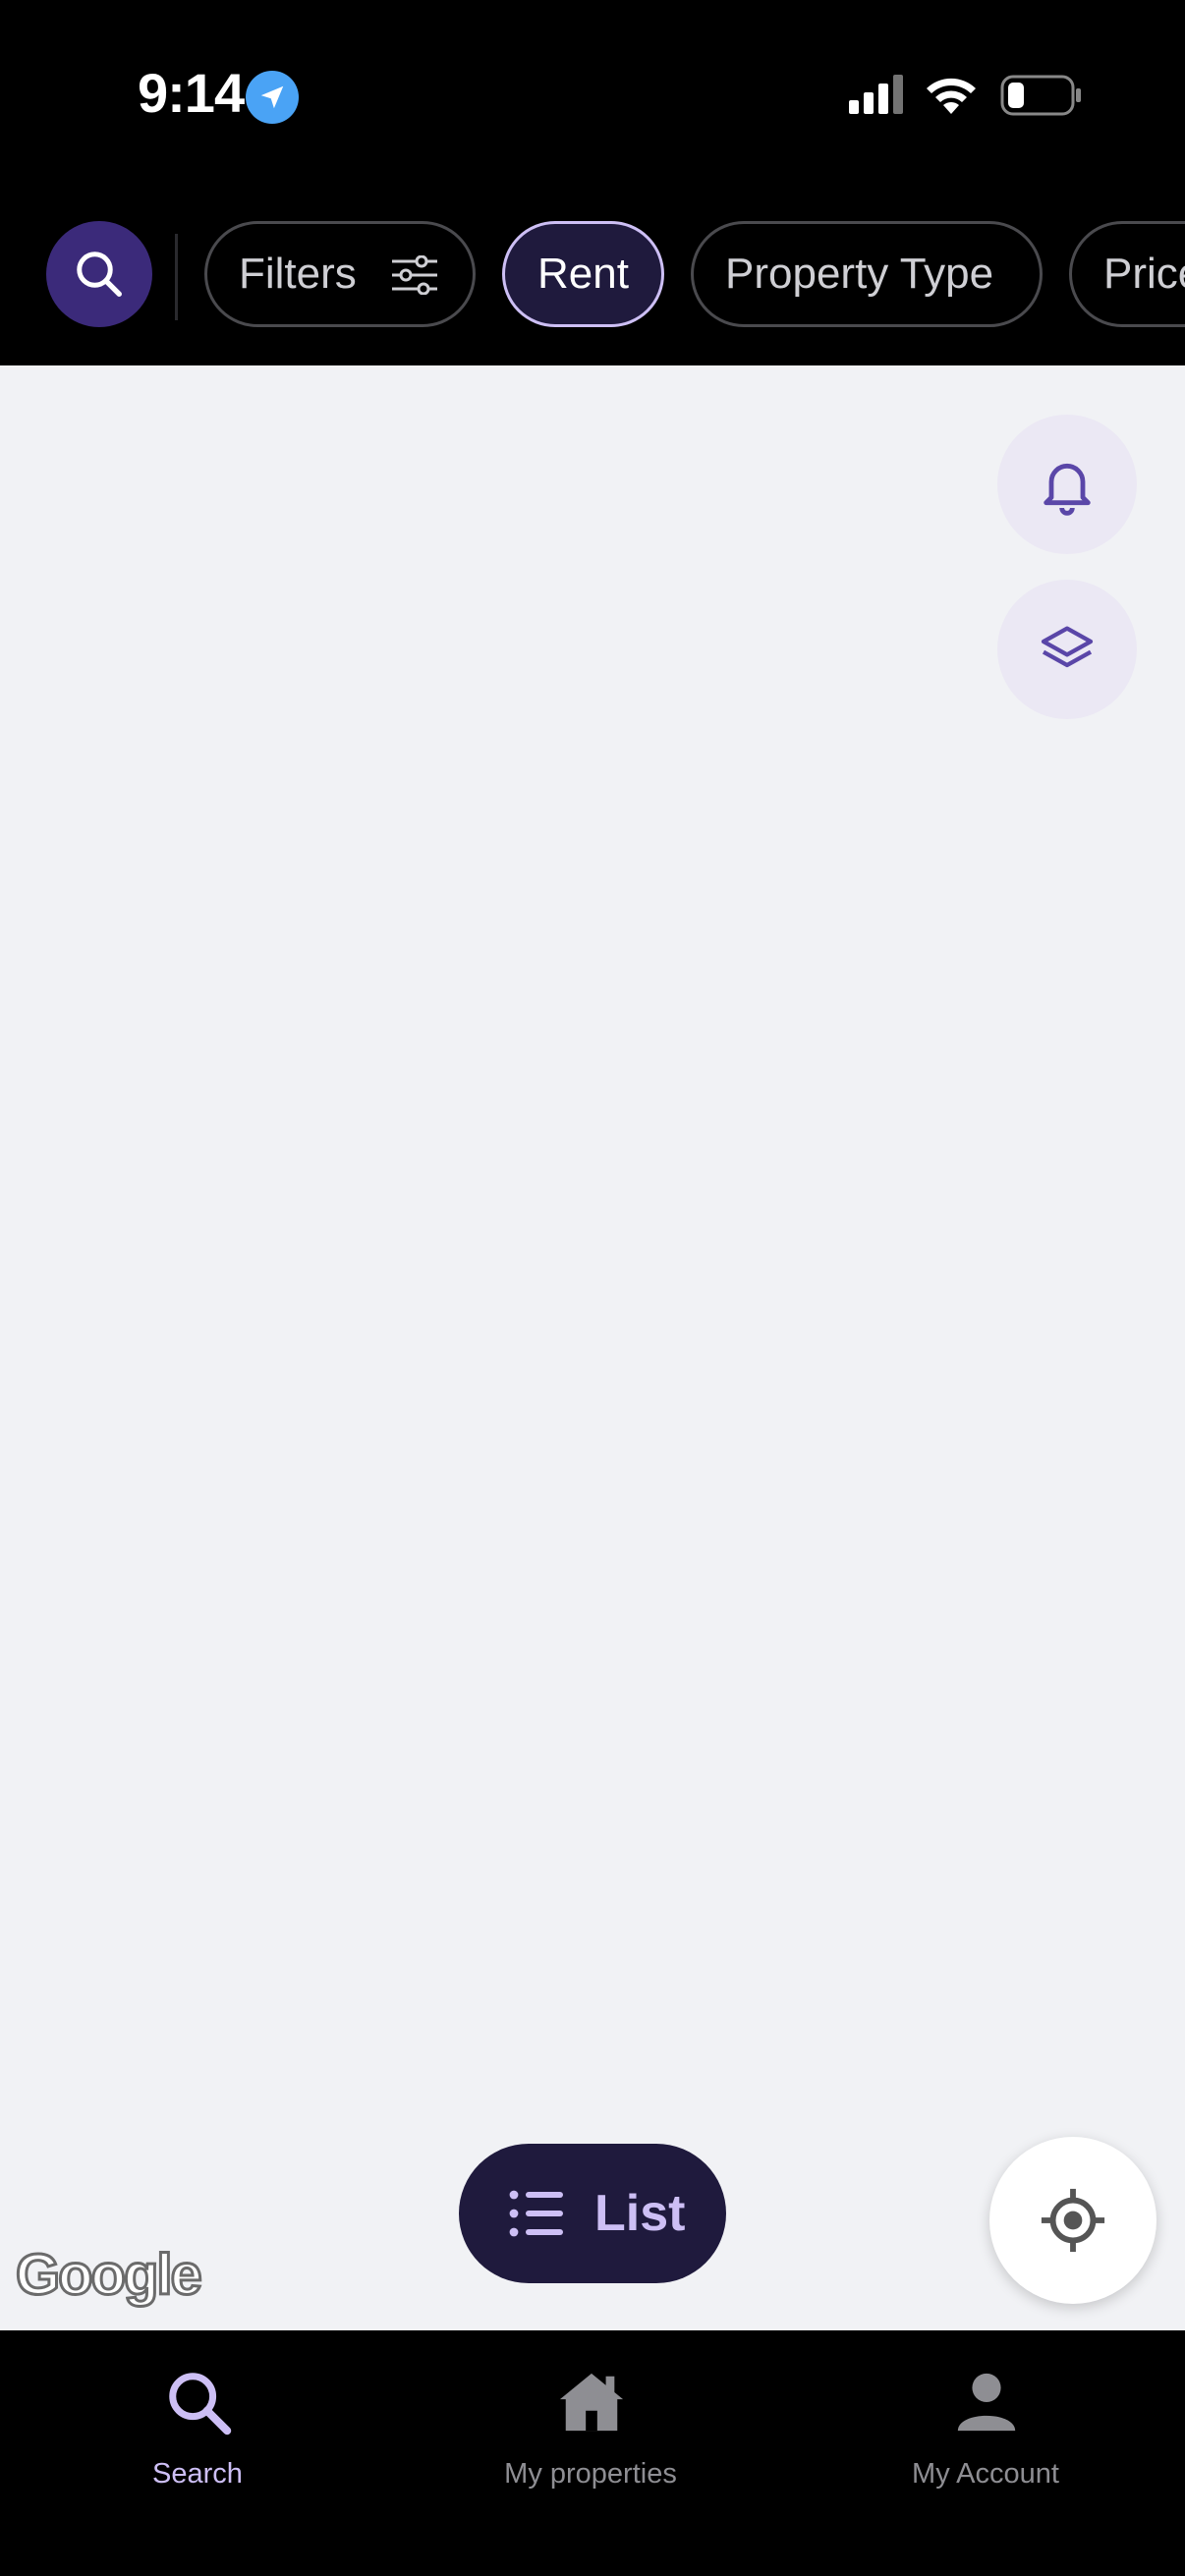  Describe the element at coordinates (640, 2213) in the screenshot. I see `list-button-label: List` at that location.